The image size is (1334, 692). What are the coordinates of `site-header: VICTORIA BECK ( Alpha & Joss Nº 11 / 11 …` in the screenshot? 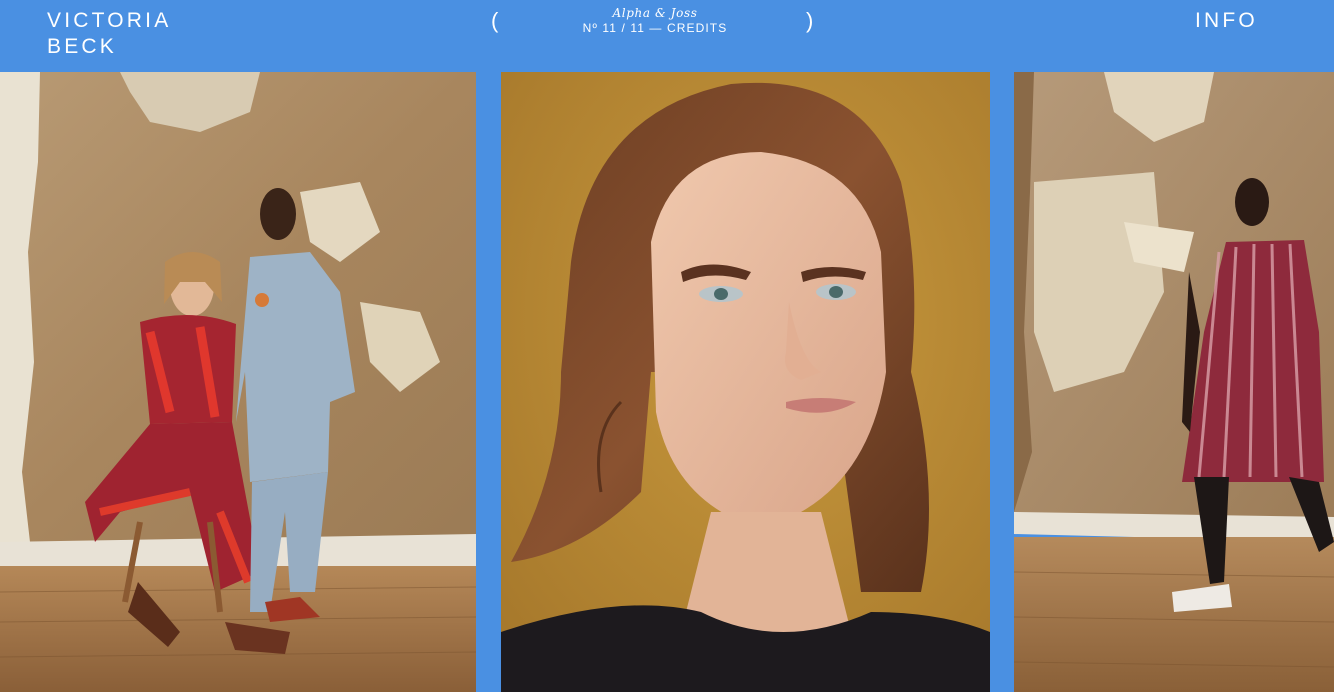 It's located at (667, 36).